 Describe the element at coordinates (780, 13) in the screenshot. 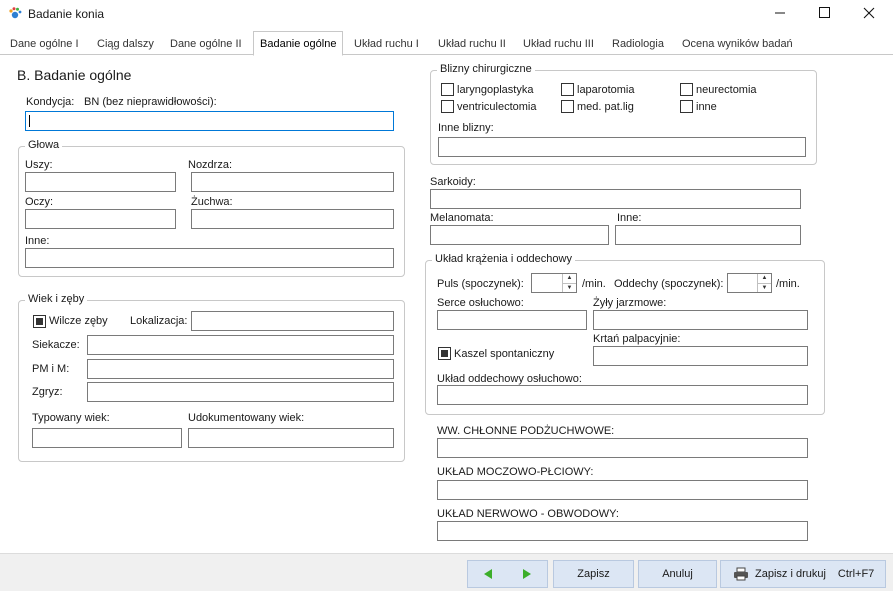

I see `minimize-icon` at that location.